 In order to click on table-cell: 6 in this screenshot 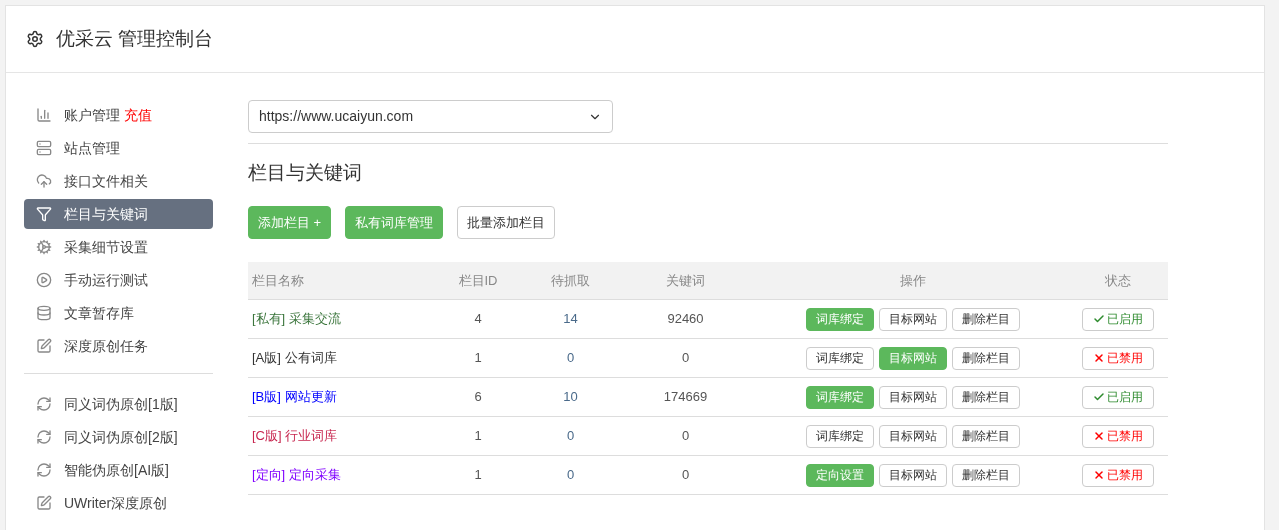, I will do `click(478, 397)`.